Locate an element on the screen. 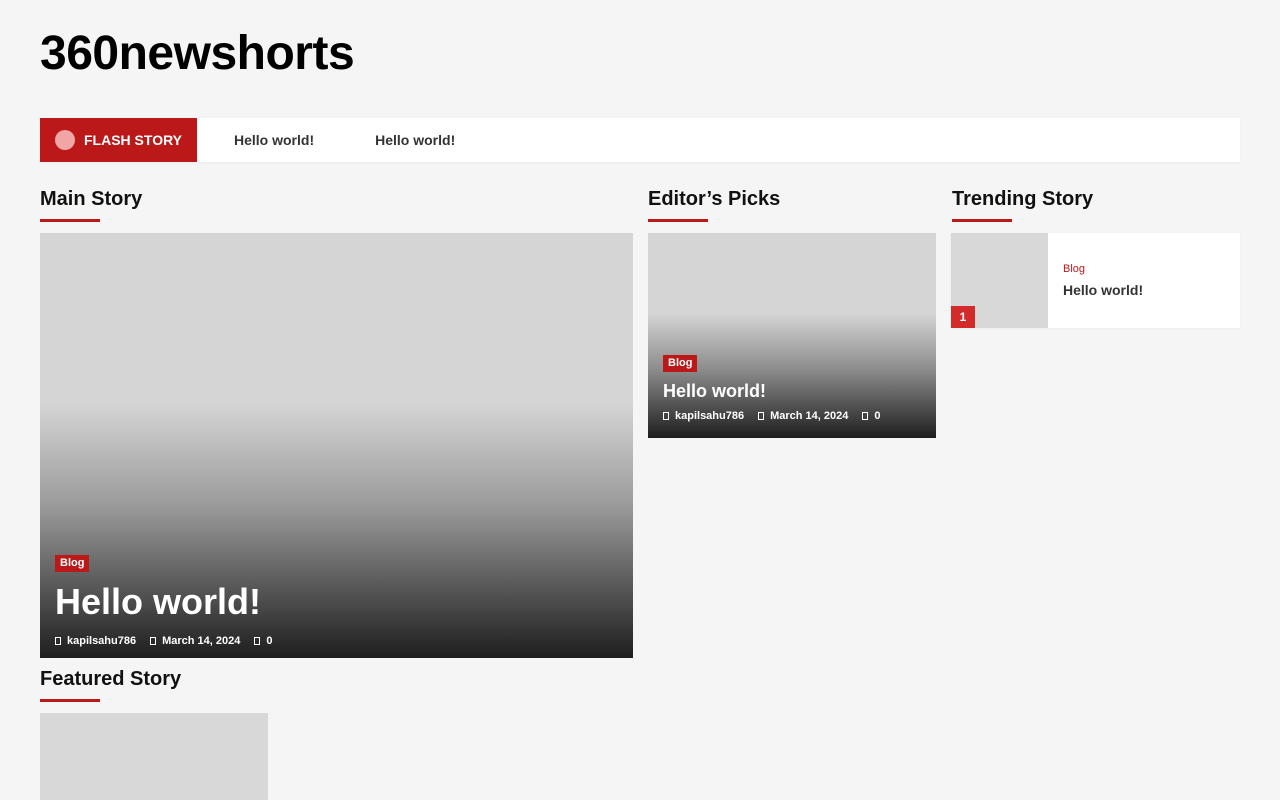 Image resolution: width=1280 pixels, height=800 pixels. flash-story-label: FLASH STORY is located at coordinates (118, 140).